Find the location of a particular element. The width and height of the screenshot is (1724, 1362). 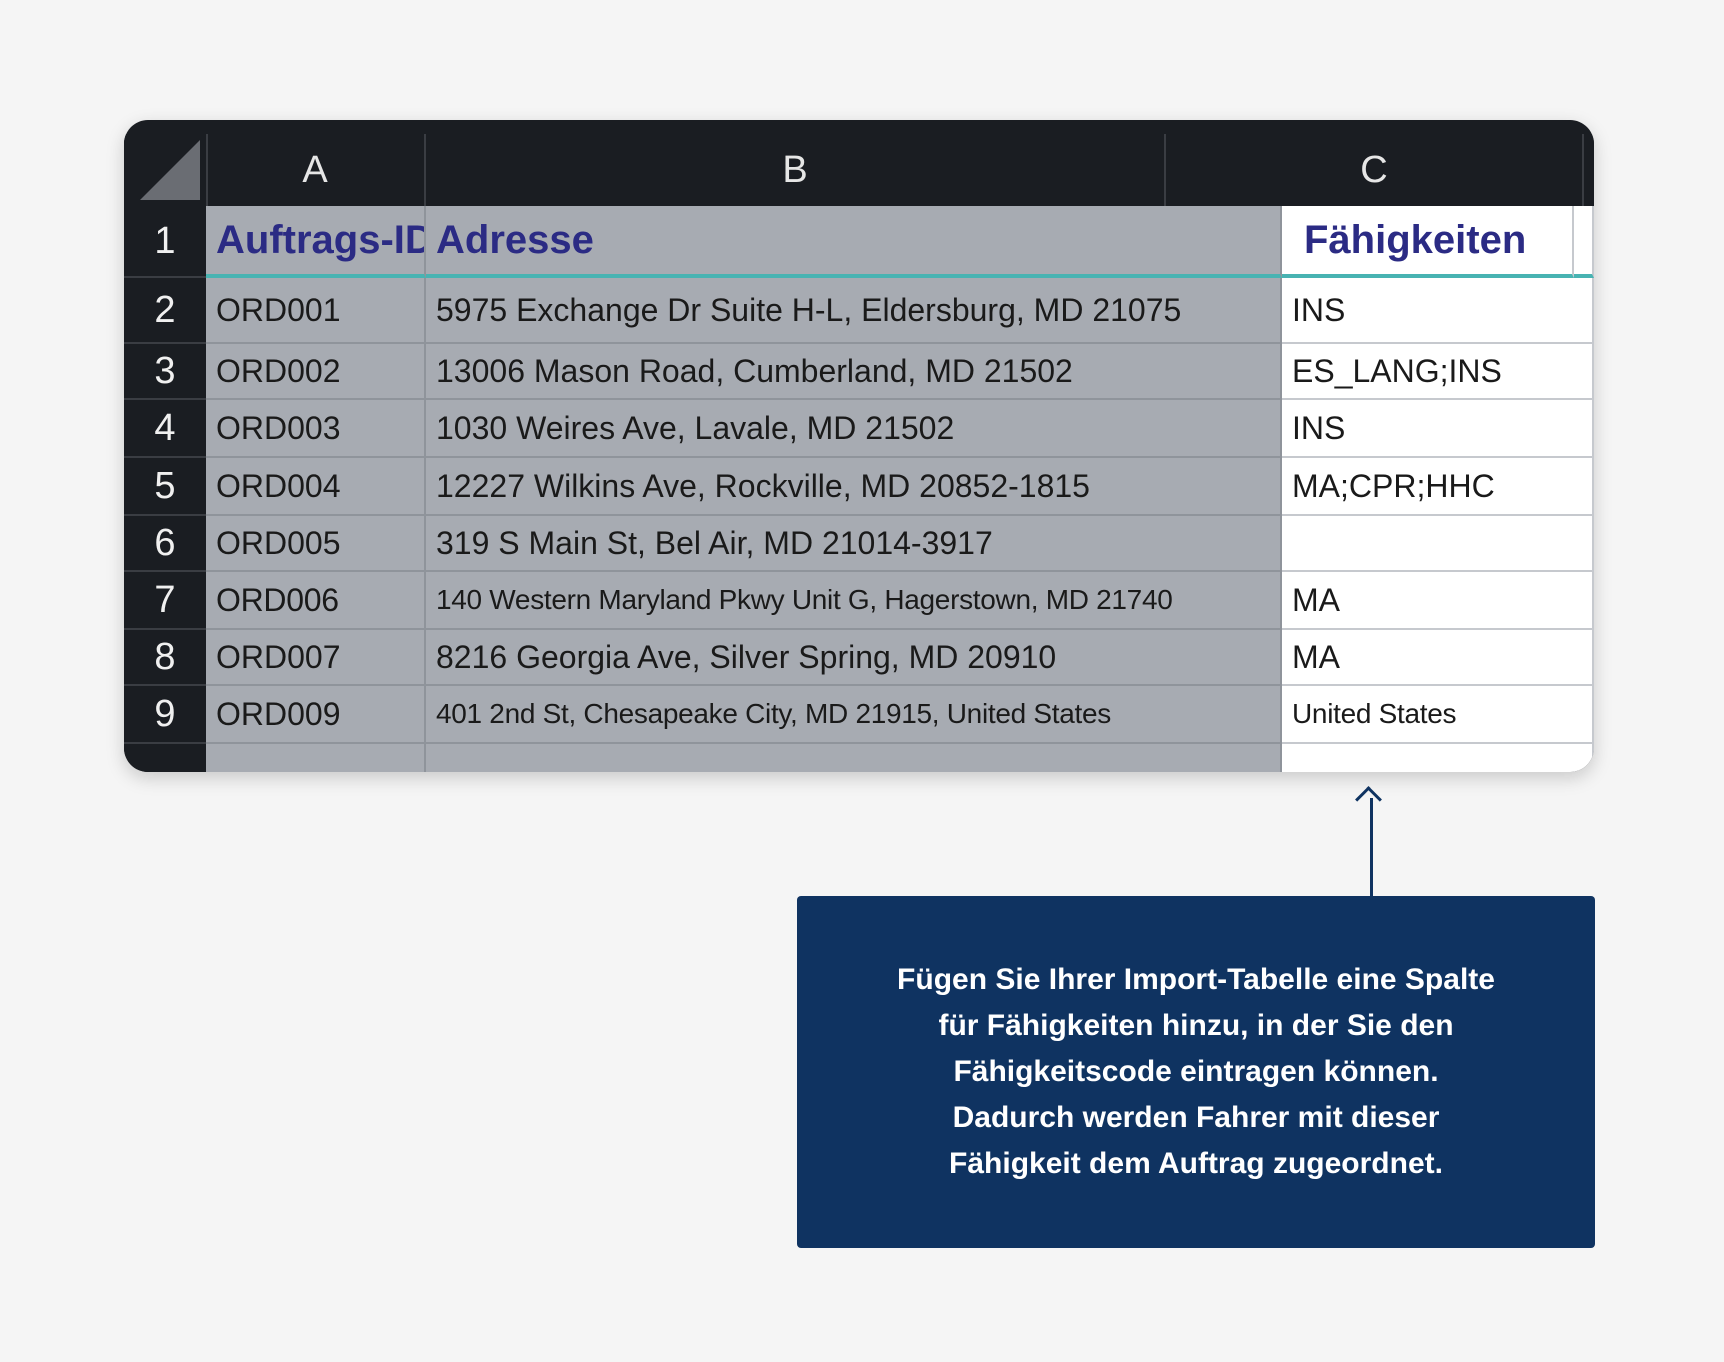

cell-a9: ORD009 is located at coordinates (316, 715).